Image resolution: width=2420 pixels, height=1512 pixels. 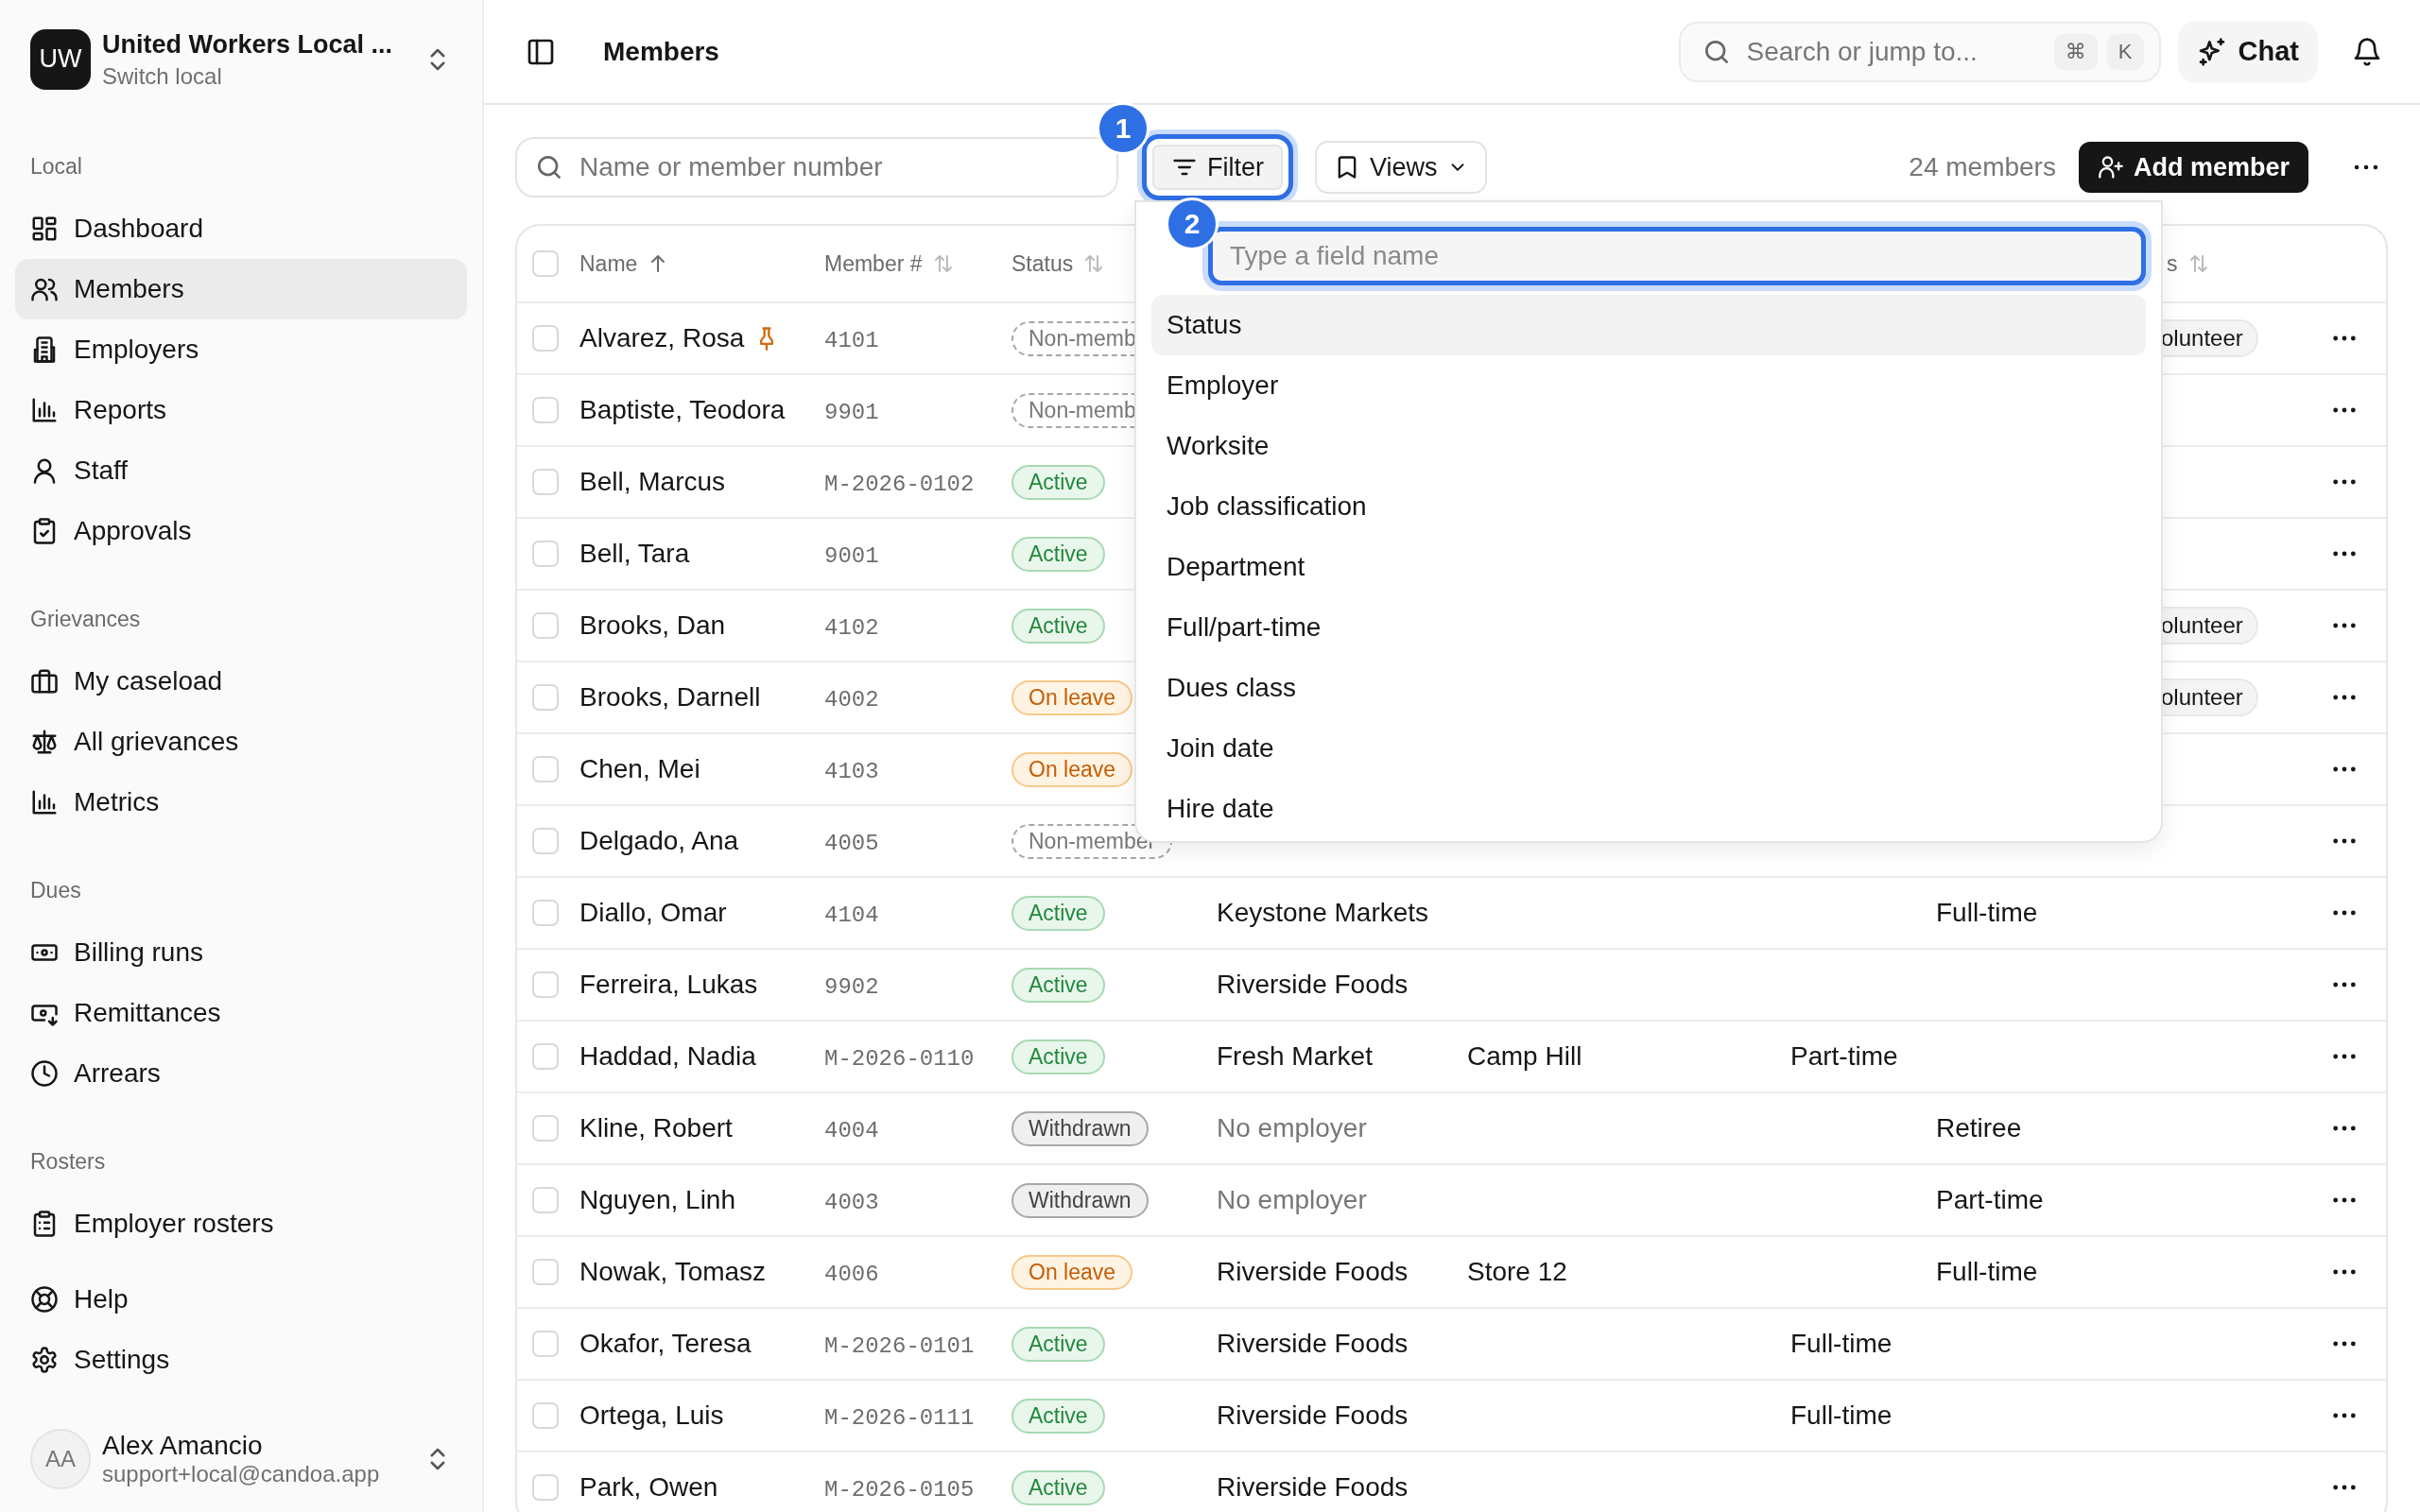 I want to click on menu-item: Full/part-time, so click(x=1648, y=627).